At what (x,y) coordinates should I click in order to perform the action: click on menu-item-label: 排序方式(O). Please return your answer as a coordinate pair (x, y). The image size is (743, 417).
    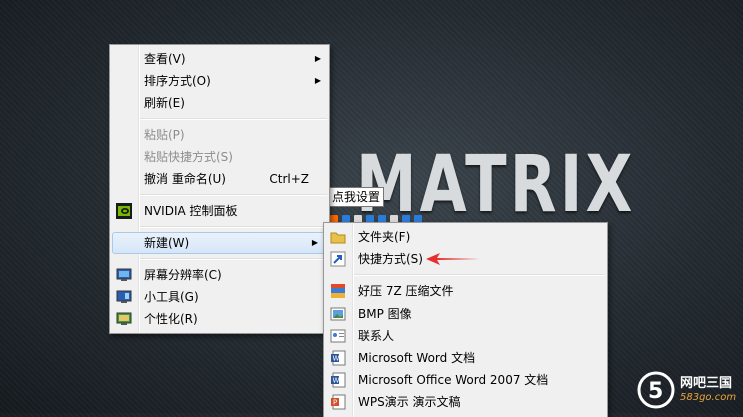
    Looking at the image, I should click on (177, 81).